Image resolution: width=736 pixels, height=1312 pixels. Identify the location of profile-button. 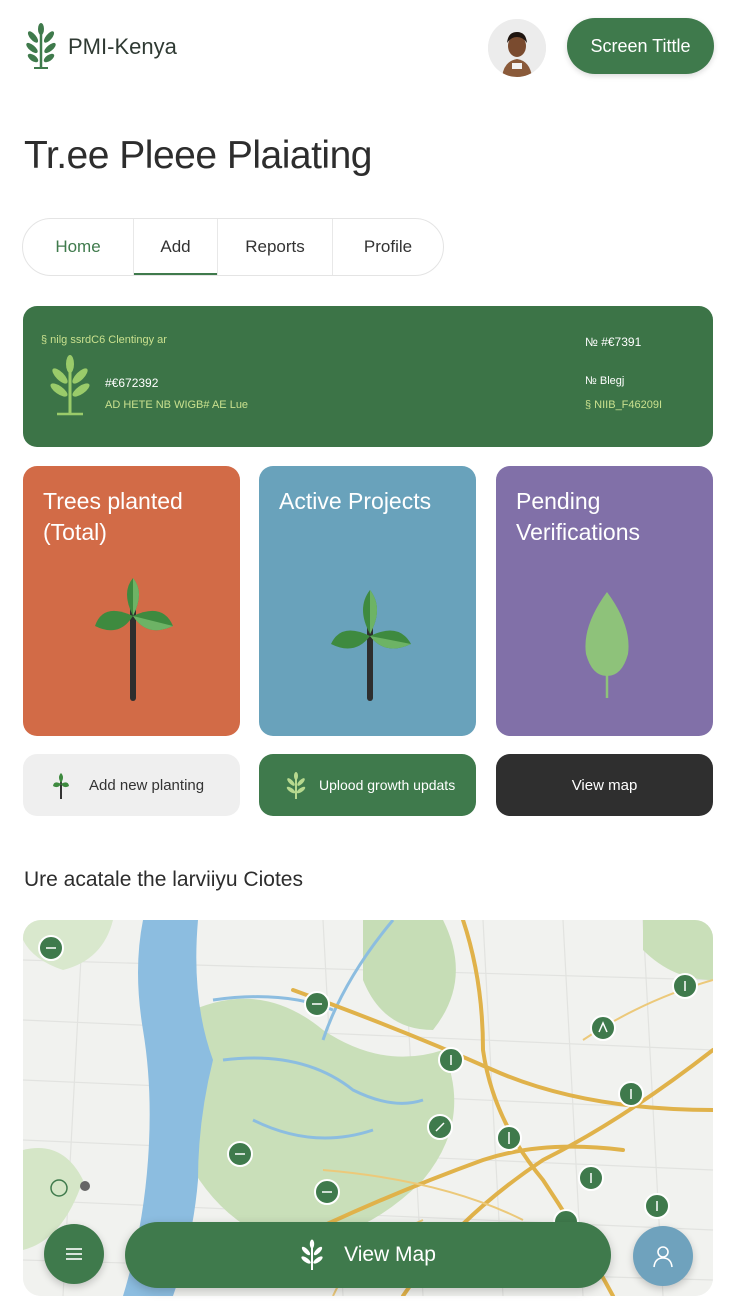
(663, 1256).